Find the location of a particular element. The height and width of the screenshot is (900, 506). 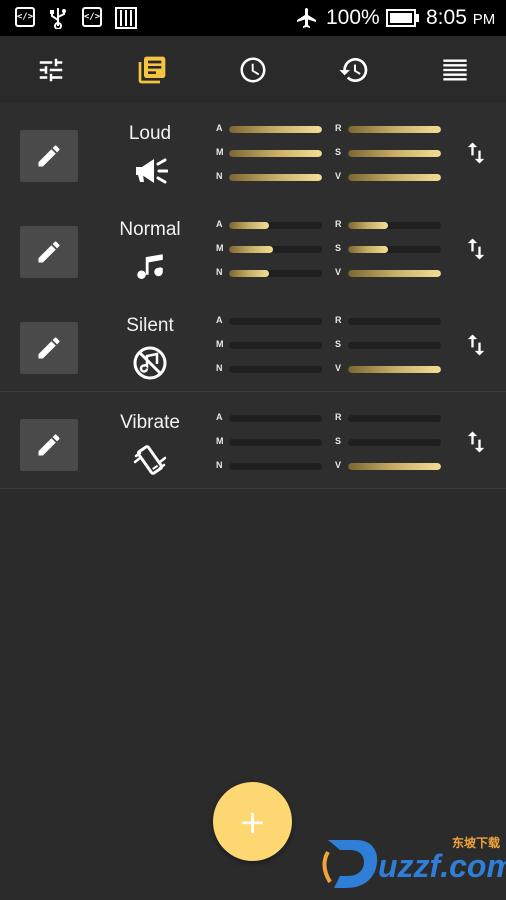

tab-profiles is located at coordinates (151, 69).